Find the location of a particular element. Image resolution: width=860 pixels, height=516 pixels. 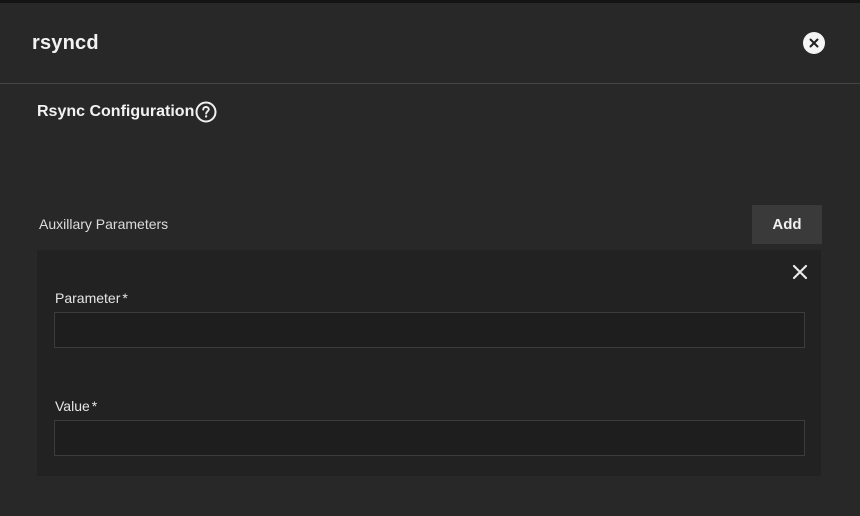

add-parameter-button: Add is located at coordinates (787, 224).